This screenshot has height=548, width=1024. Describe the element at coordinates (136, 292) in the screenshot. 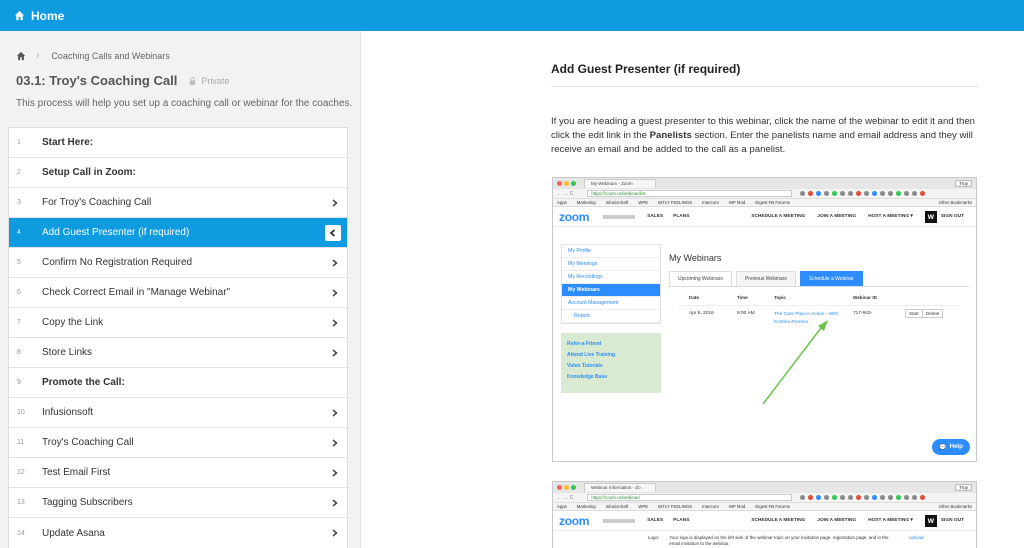

I see `step-label: Check Correct Email in "Manage Webinar"` at that location.